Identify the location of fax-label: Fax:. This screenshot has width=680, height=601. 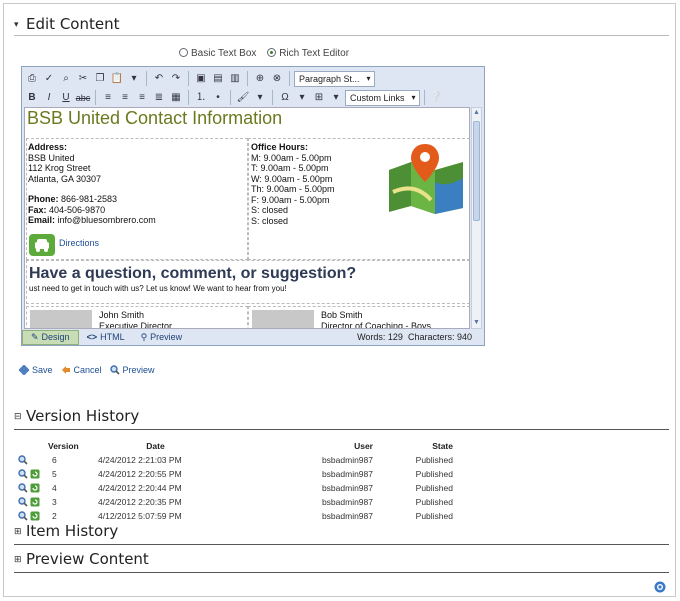
(37, 209).